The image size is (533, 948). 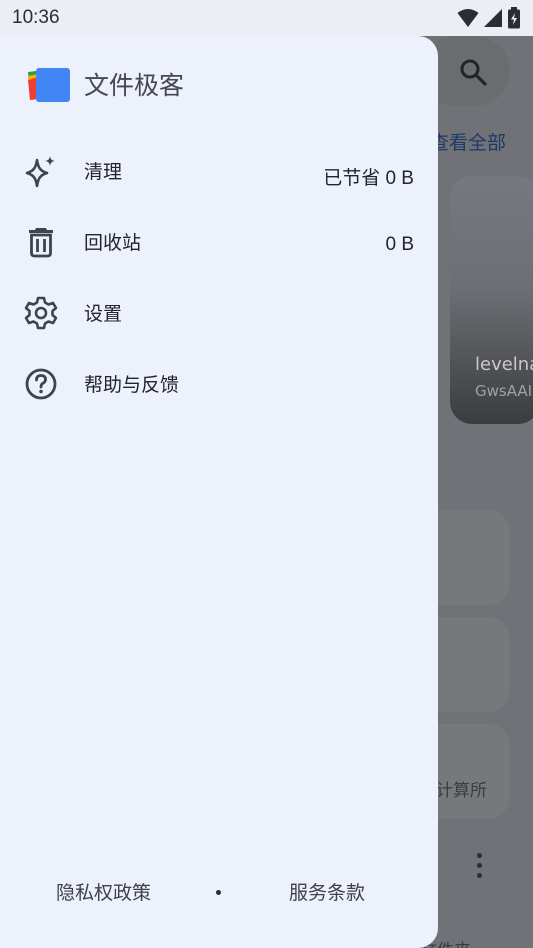 I want to click on search-icon, so click(x=473, y=72).